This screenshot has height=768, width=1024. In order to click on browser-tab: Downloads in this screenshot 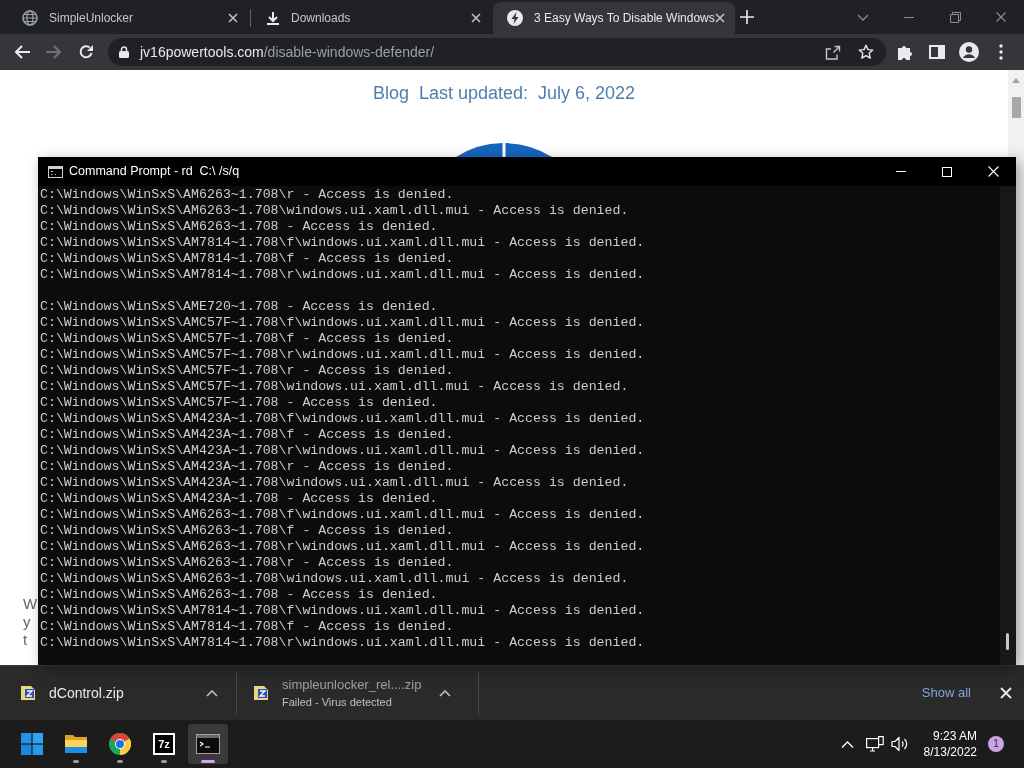, I will do `click(372, 18)`.